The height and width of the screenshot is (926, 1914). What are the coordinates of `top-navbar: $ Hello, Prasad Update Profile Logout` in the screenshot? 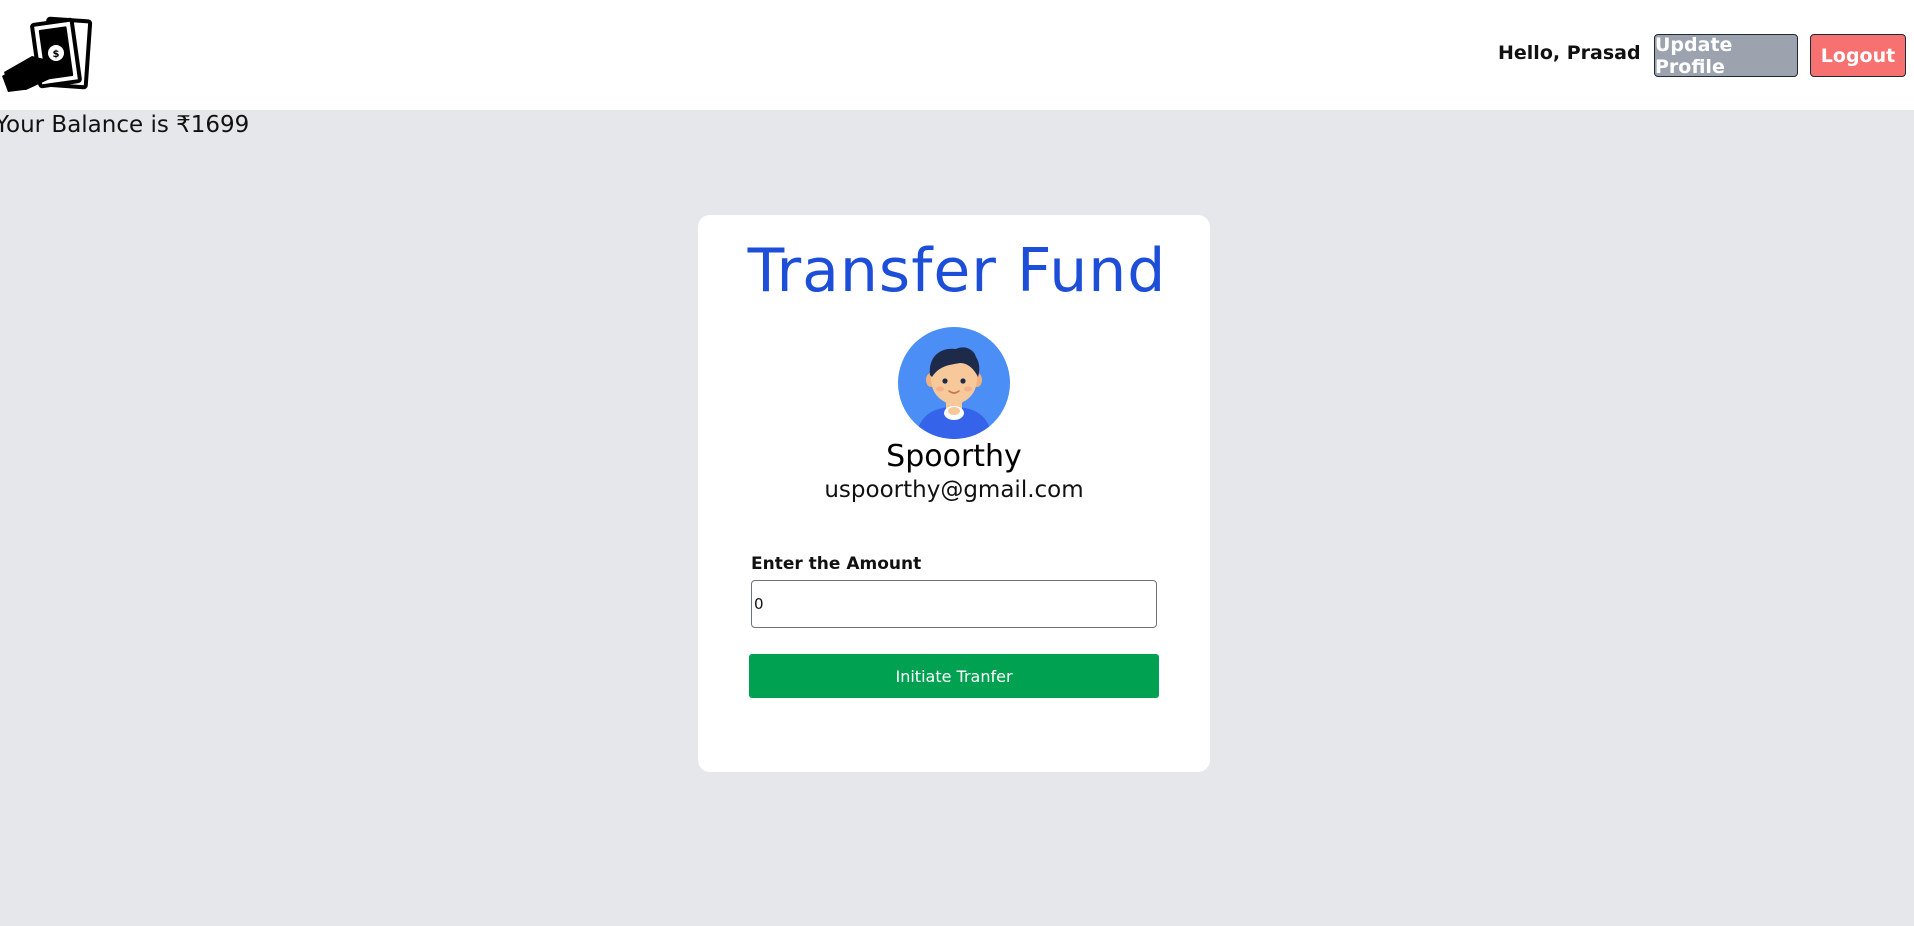 It's located at (957, 55).